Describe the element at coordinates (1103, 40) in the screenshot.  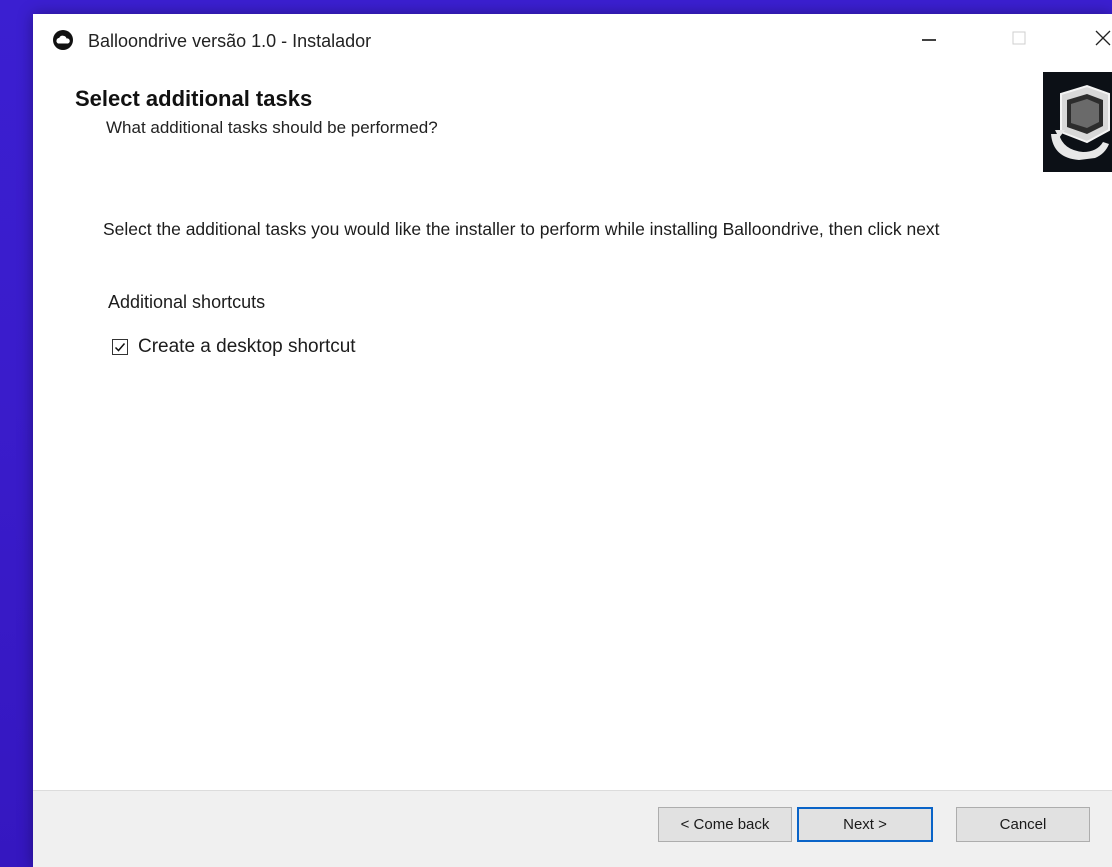
I see `close-icon` at that location.